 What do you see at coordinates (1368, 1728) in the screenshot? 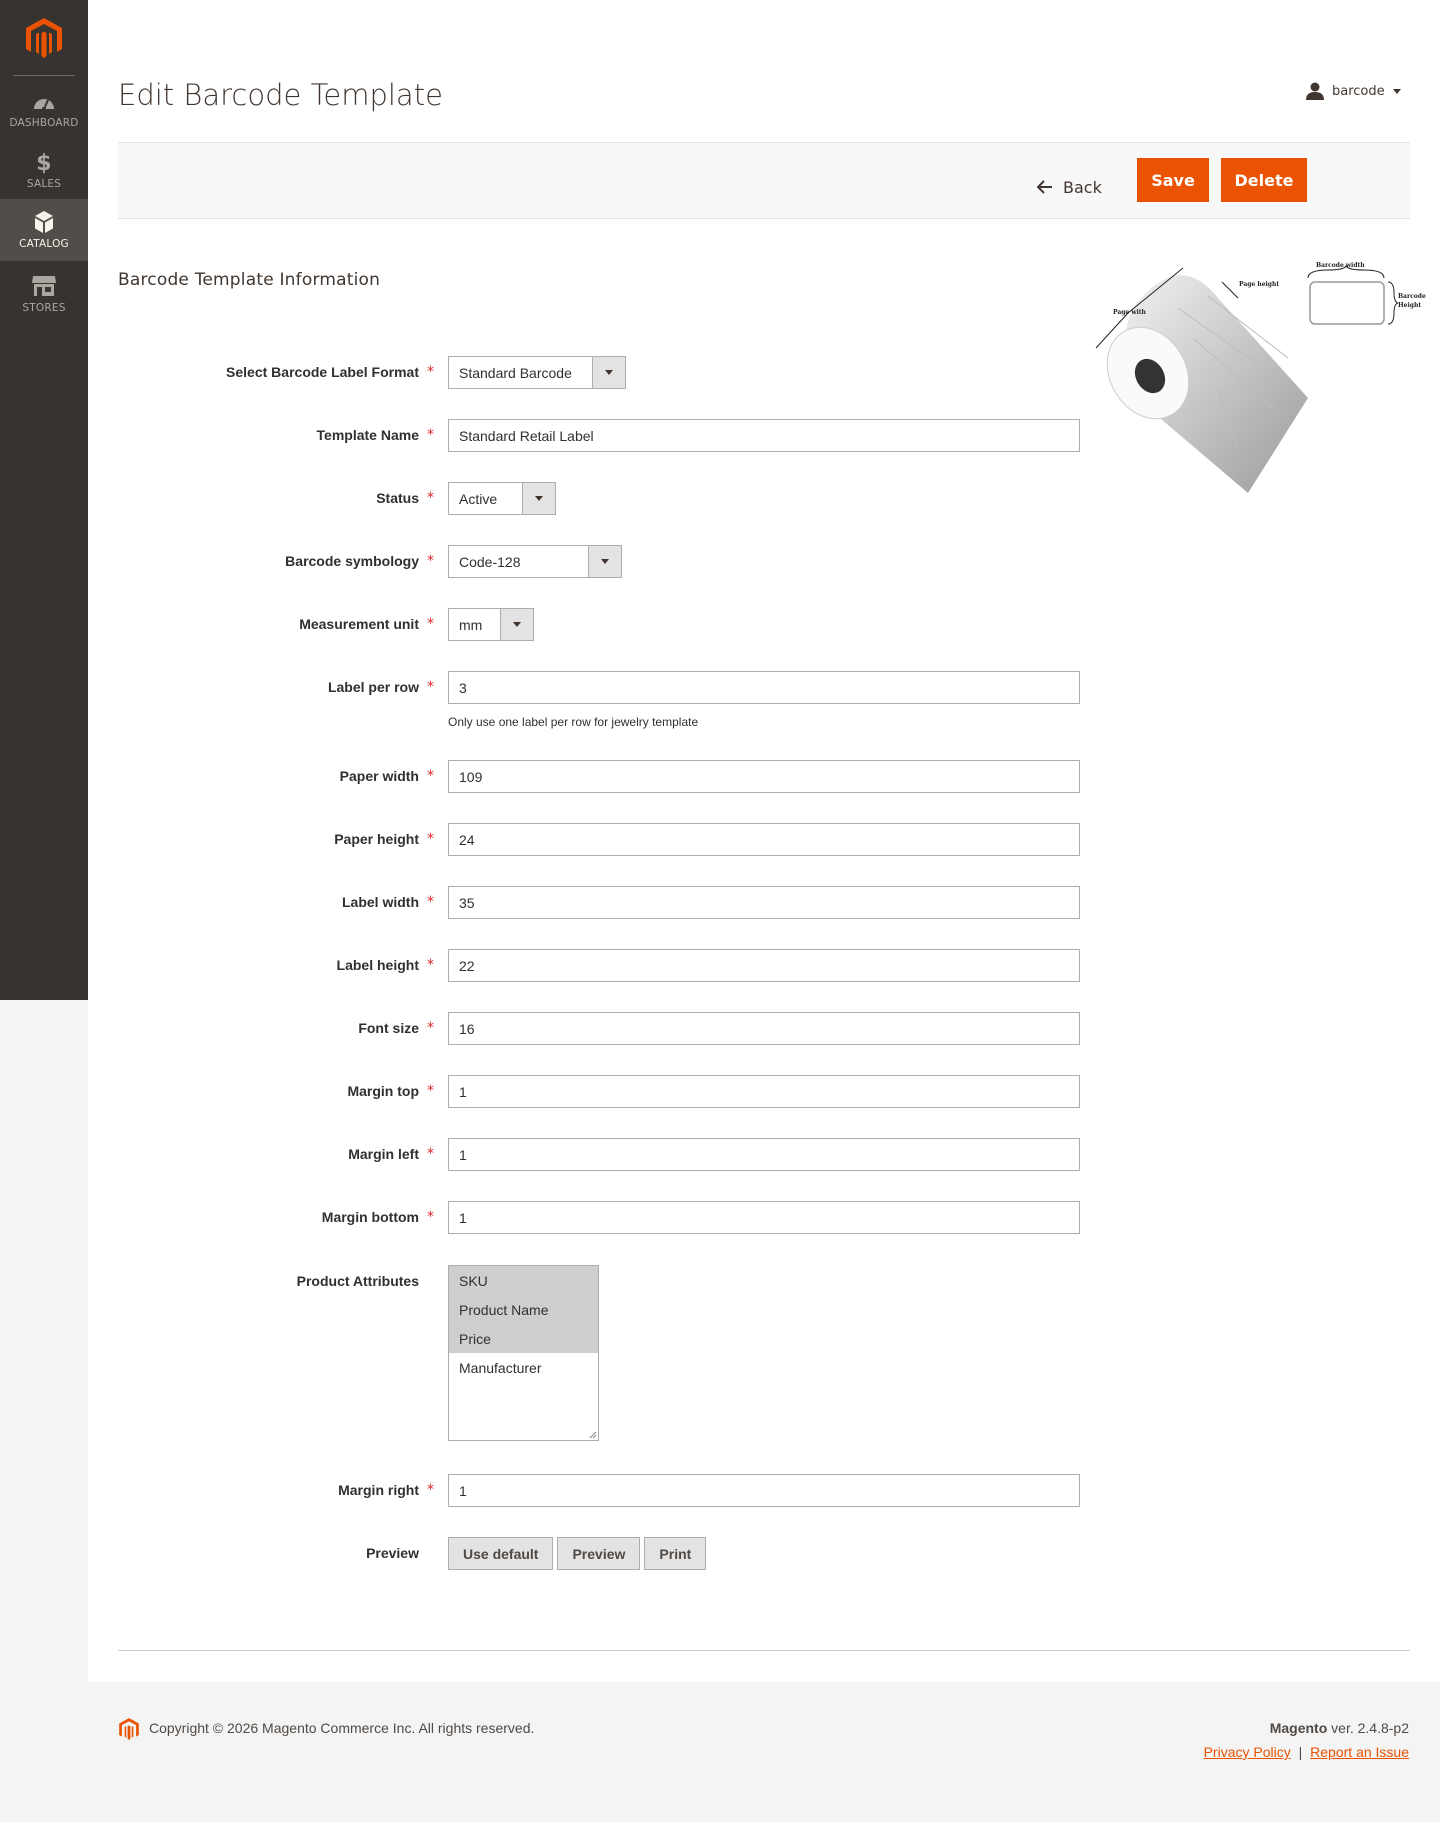
I see `version-text: ver. 2.4.8-p2` at bounding box center [1368, 1728].